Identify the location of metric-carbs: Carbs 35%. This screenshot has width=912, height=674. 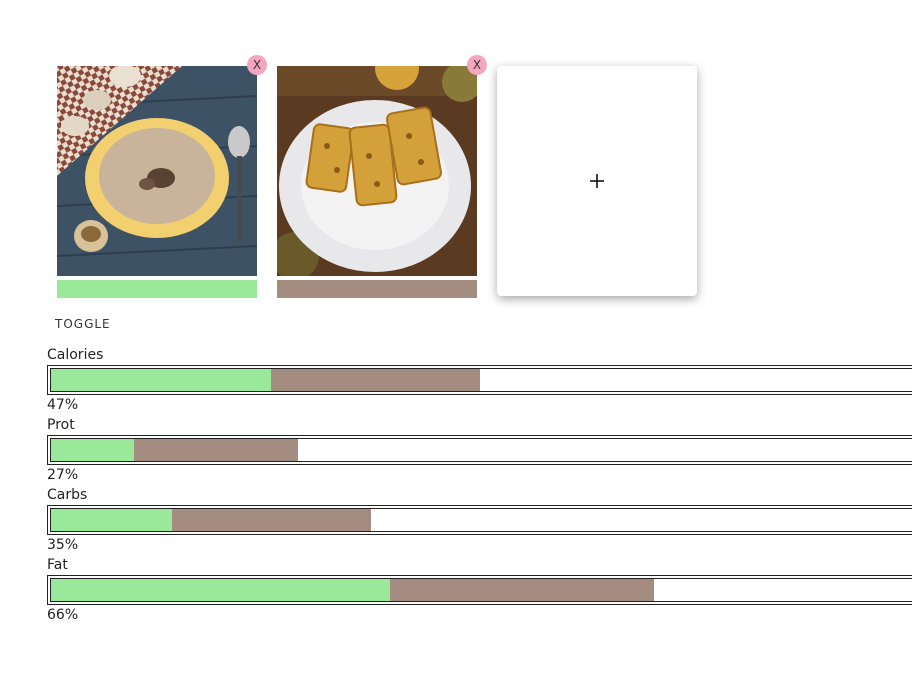
(479, 520).